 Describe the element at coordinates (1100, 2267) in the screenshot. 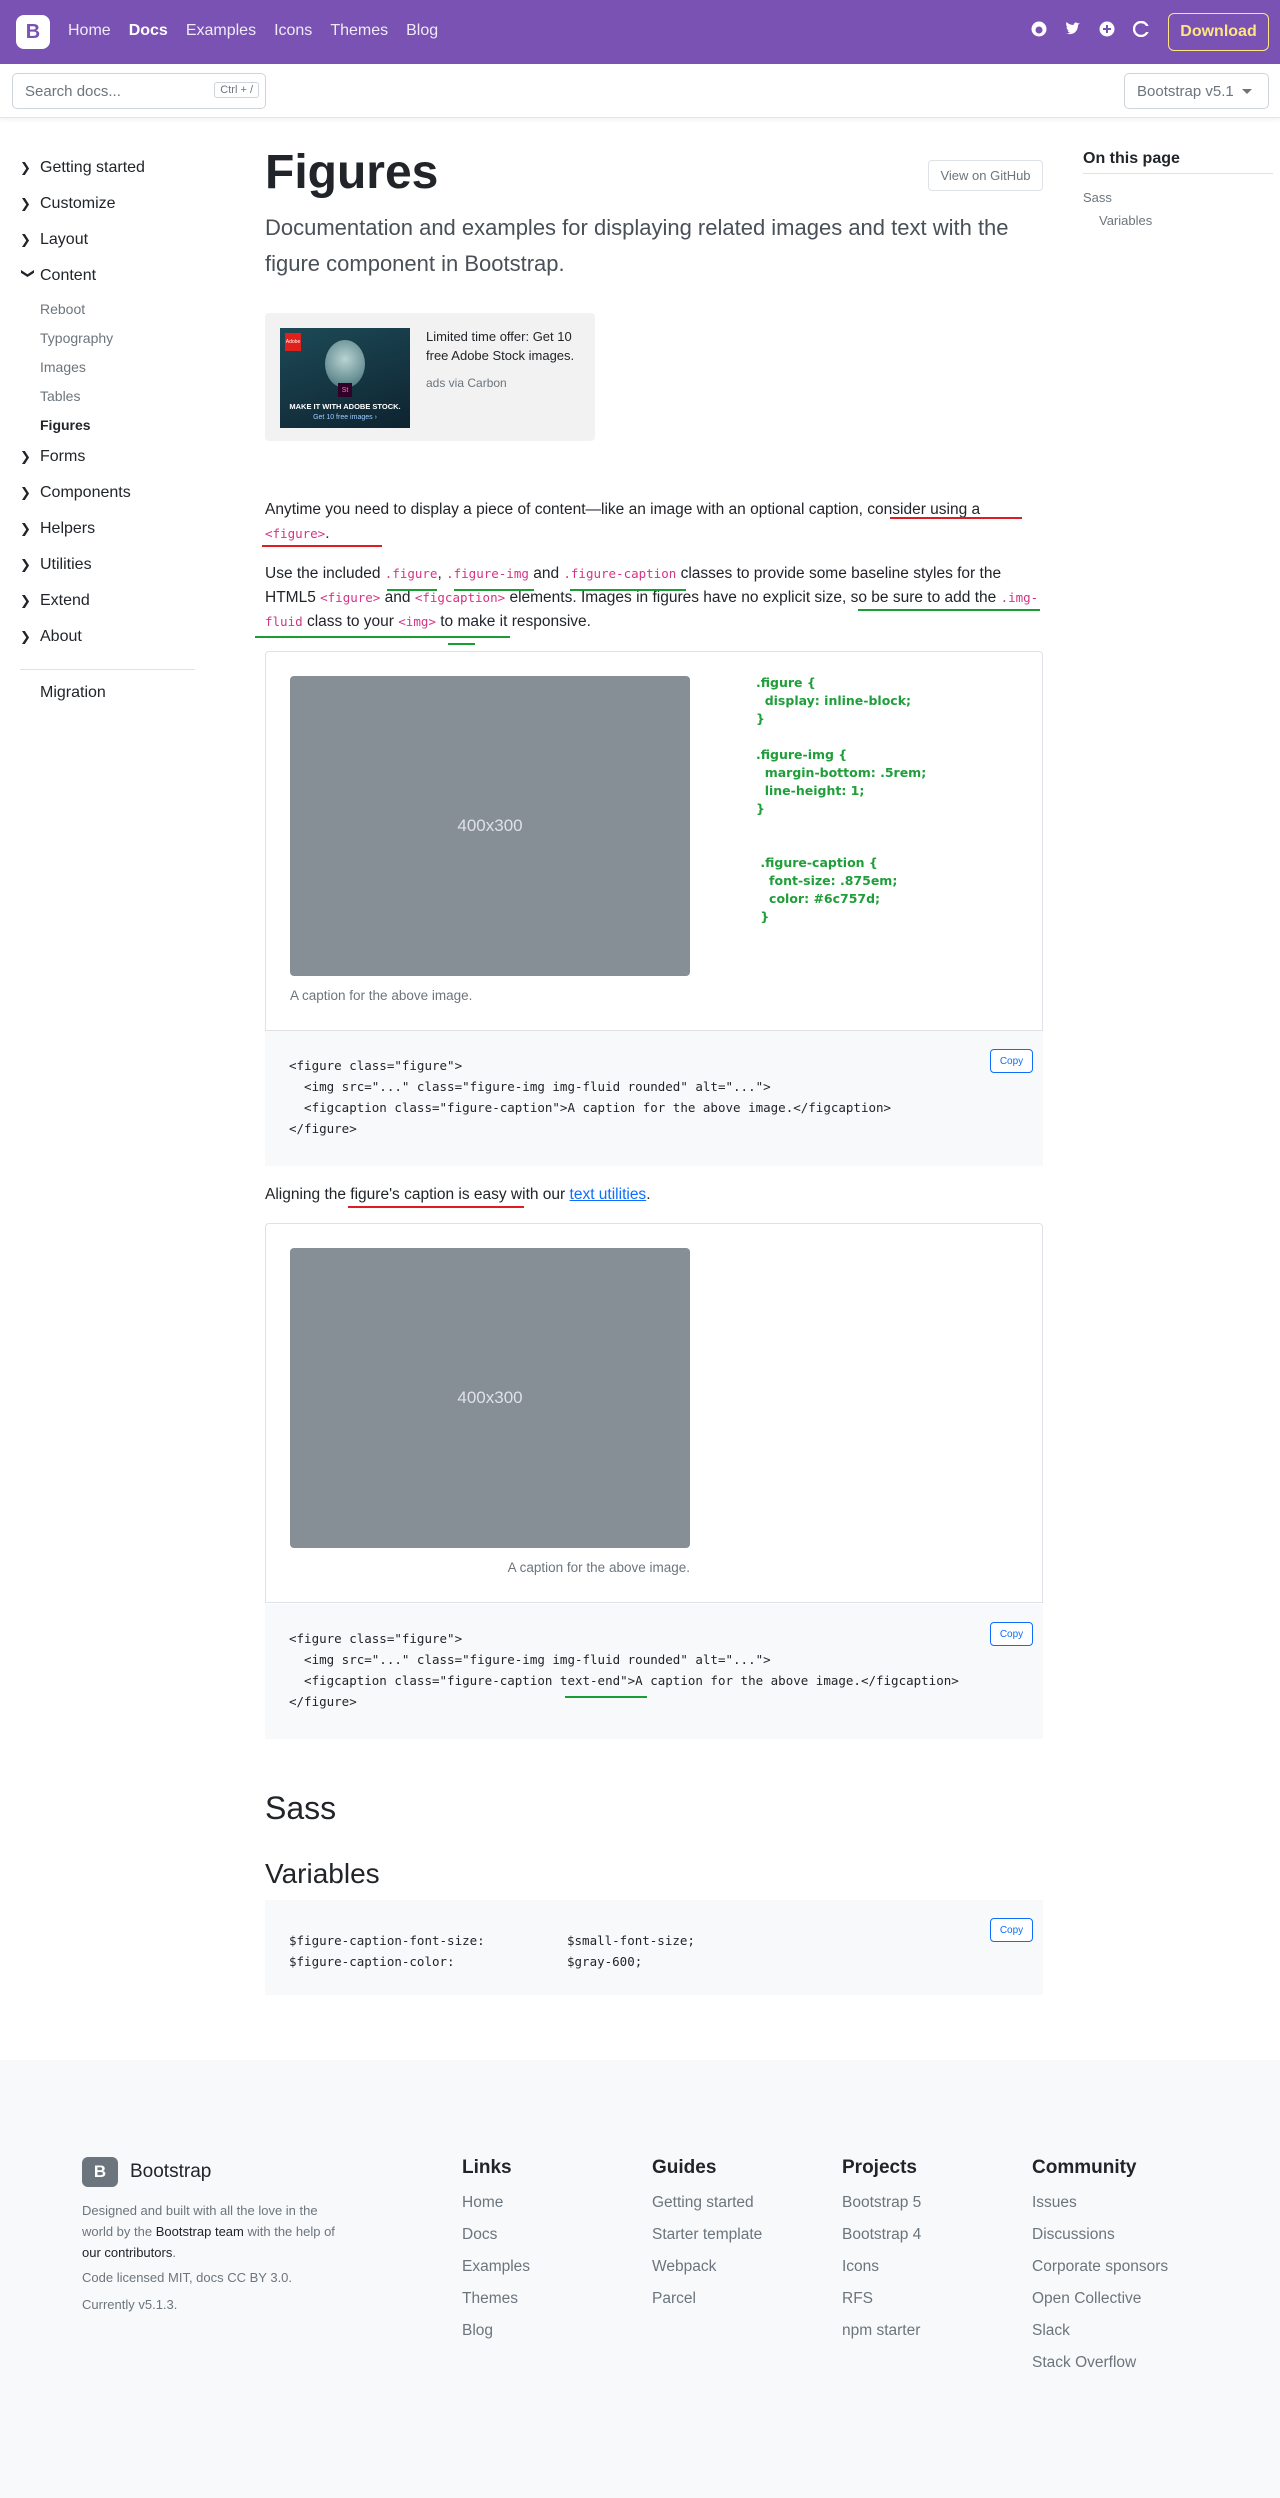

I see `footer-link: Corporate sponsors` at that location.